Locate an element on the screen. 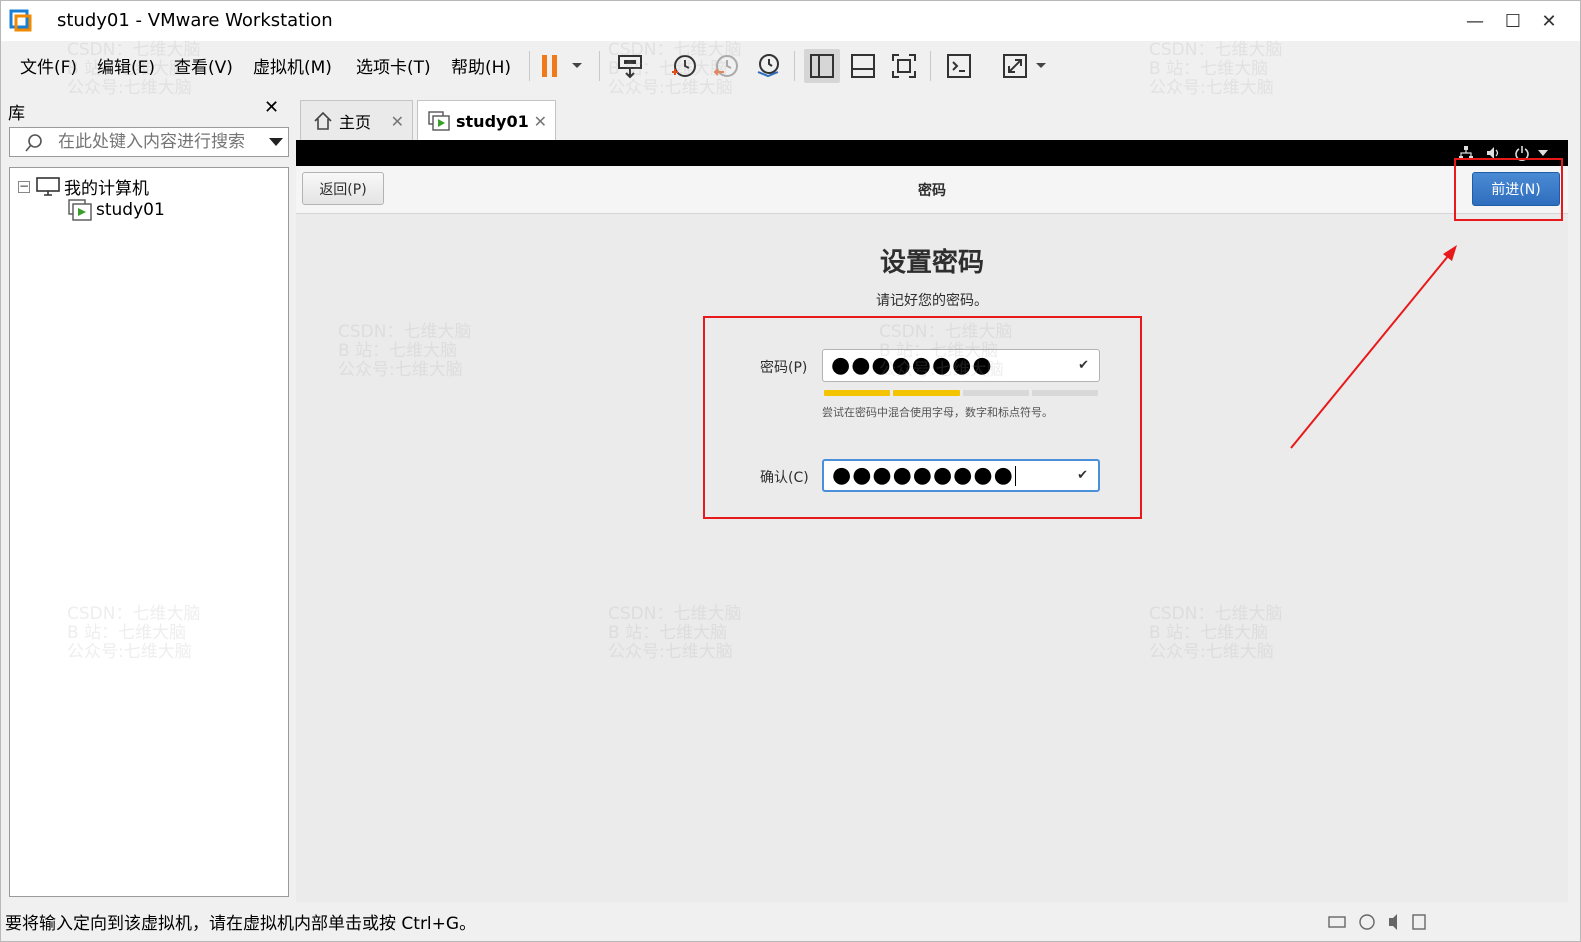 The height and width of the screenshot is (942, 1581). annotation-box-fields is located at coordinates (922, 417).